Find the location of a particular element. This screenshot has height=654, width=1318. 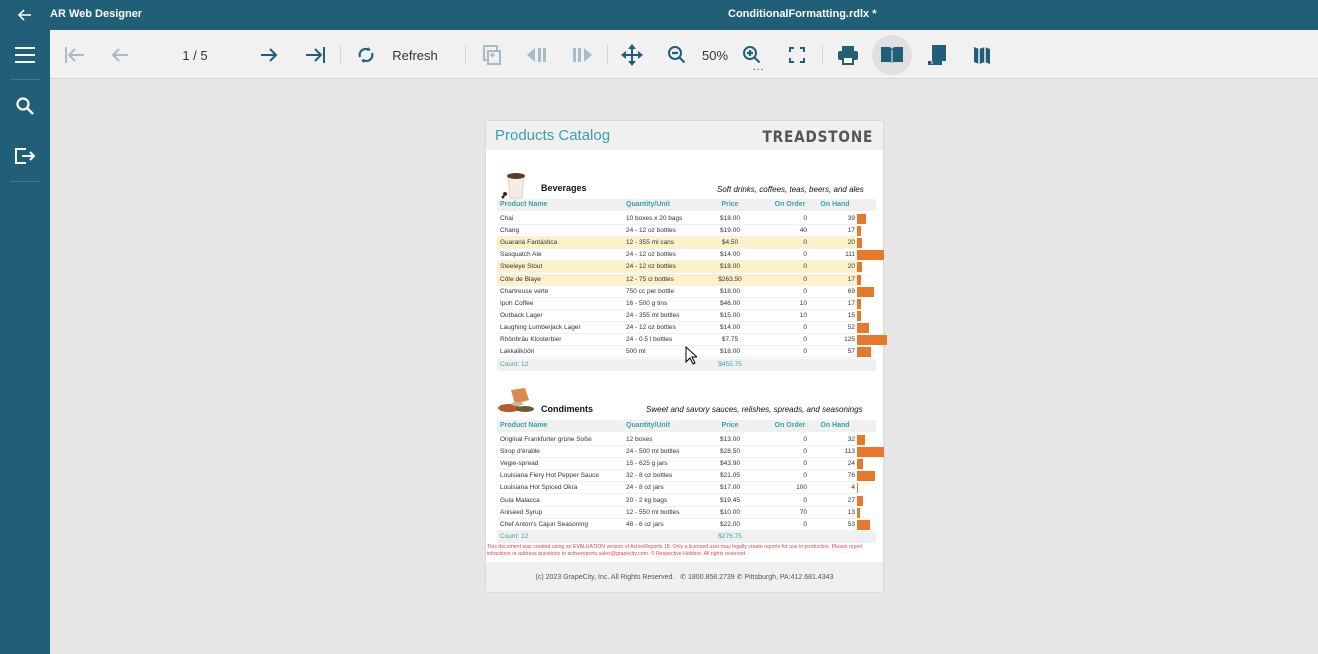

report-header: Products Catalog TREADSTONE is located at coordinates (684, 135).